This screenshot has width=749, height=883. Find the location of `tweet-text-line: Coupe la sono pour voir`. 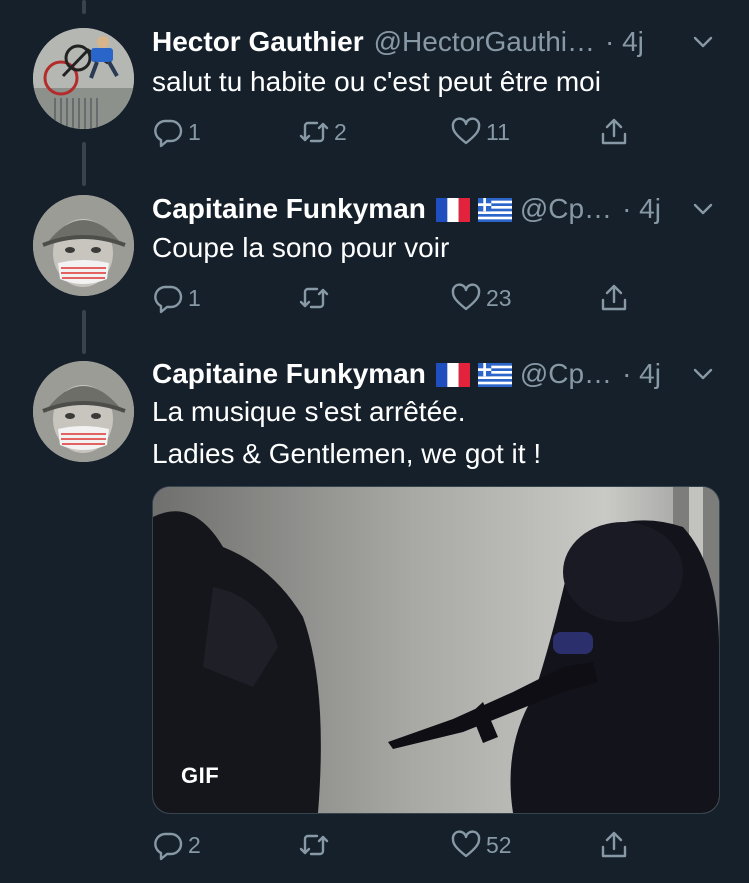

tweet-text-line: Coupe la sono pour voir is located at coordinates (301, 247).